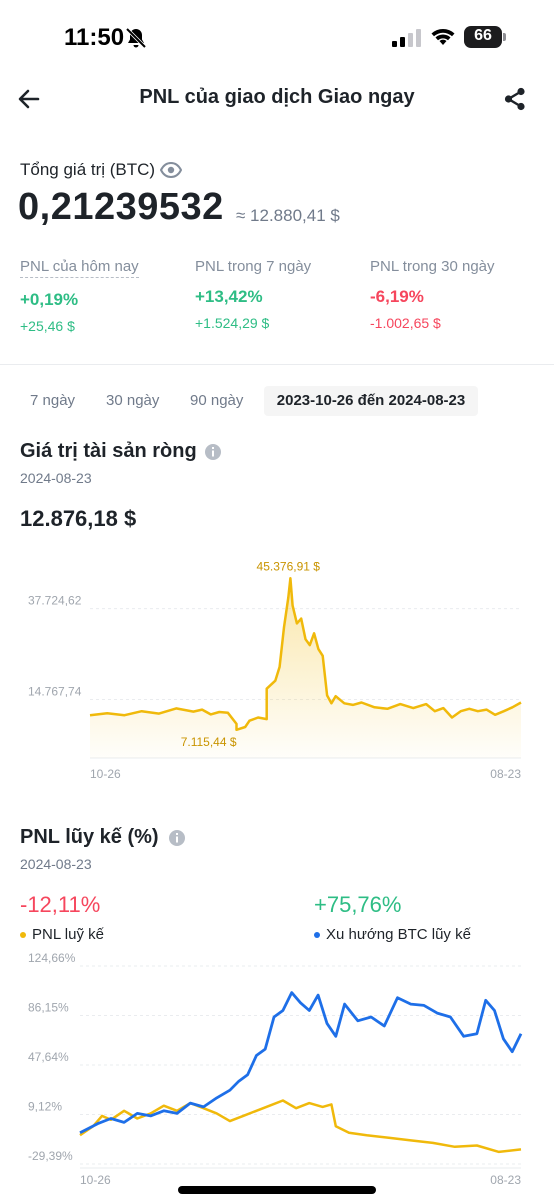 The image size is (554, 1200). What do you see at coordinates (48, 1057) in the screenshot?
I see `y-tick-label: 47,64%` at bounding box center [48, 1057].